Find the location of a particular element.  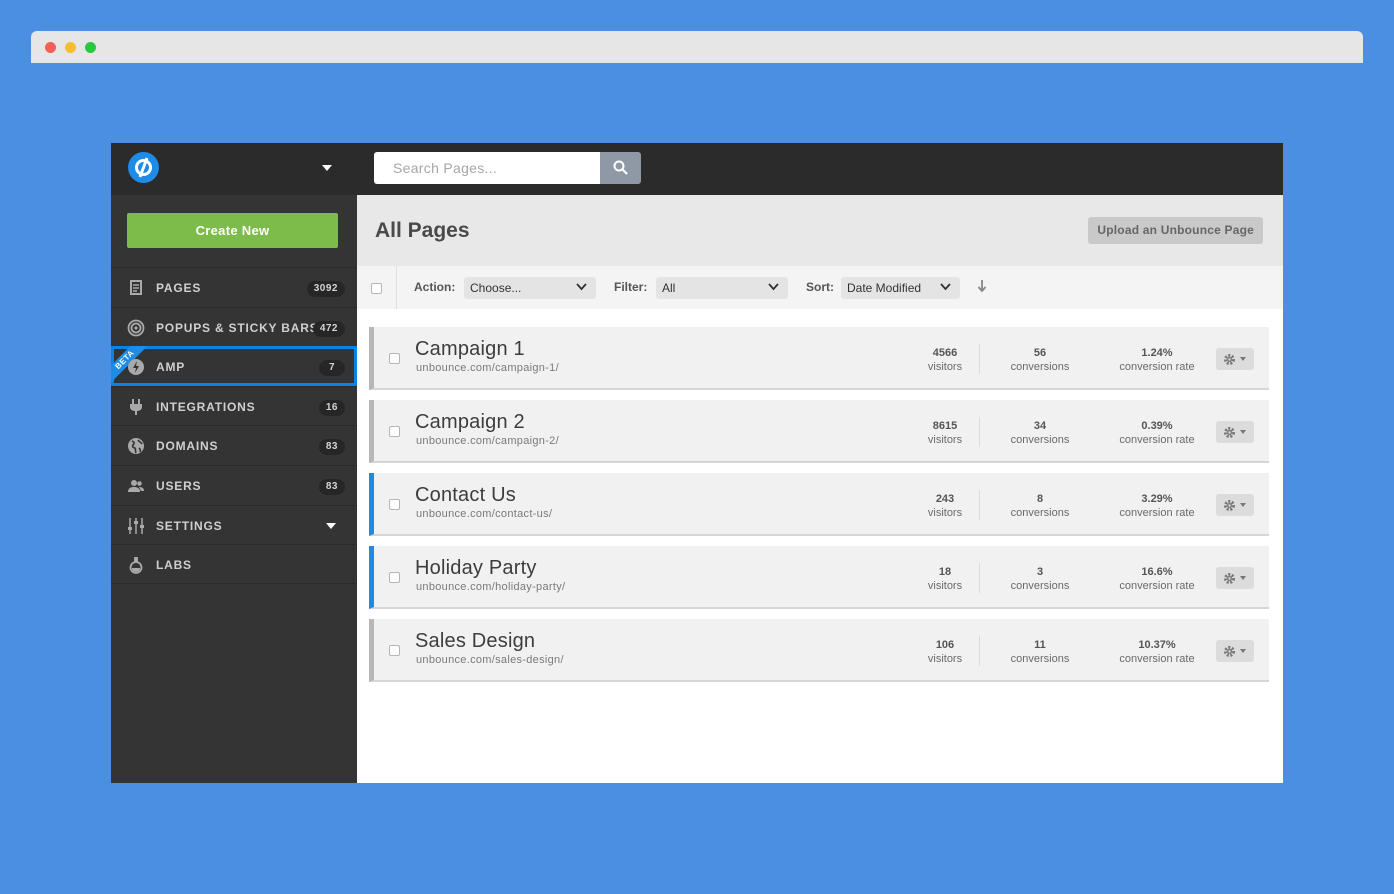

sidebar-item-label: PAGES is located at coordinates (179, 288).